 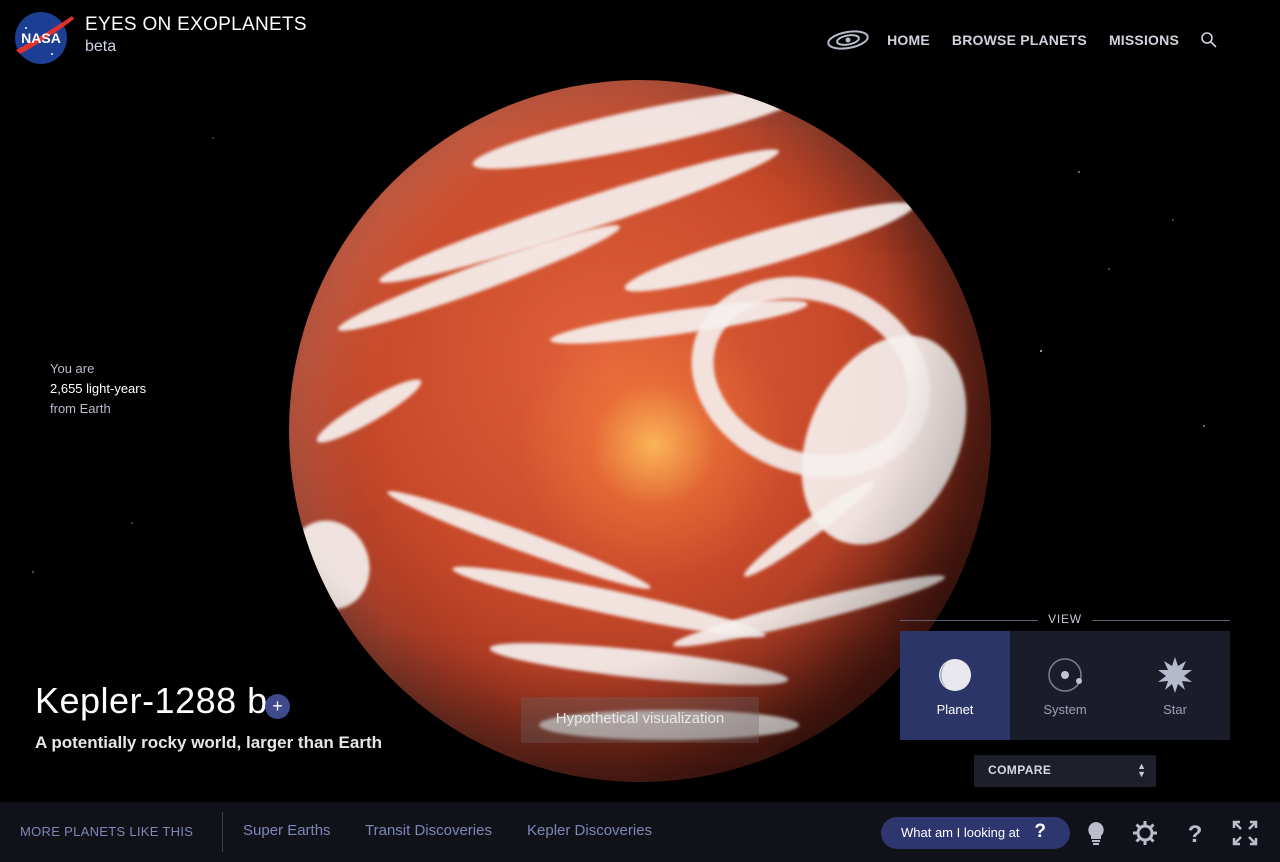 I want to click on updown-arrows-icon: ▲ ▼, so click(x=1141, y=770).